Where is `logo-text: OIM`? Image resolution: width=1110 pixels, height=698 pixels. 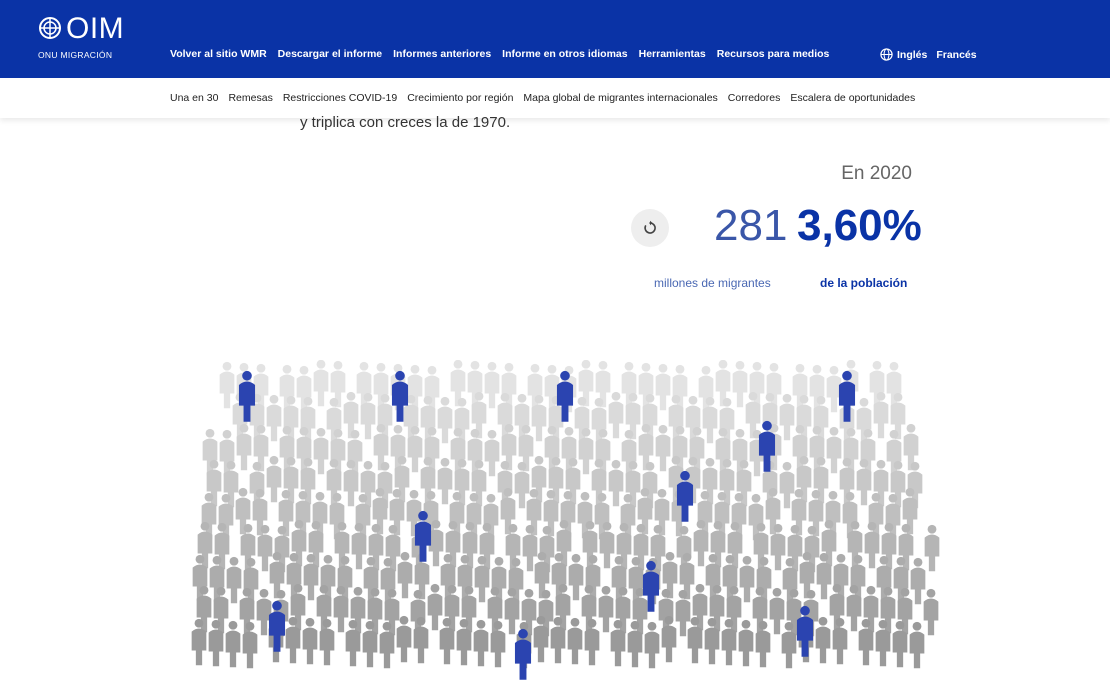 logo-text: OIM is located at coordinates (95, 28).